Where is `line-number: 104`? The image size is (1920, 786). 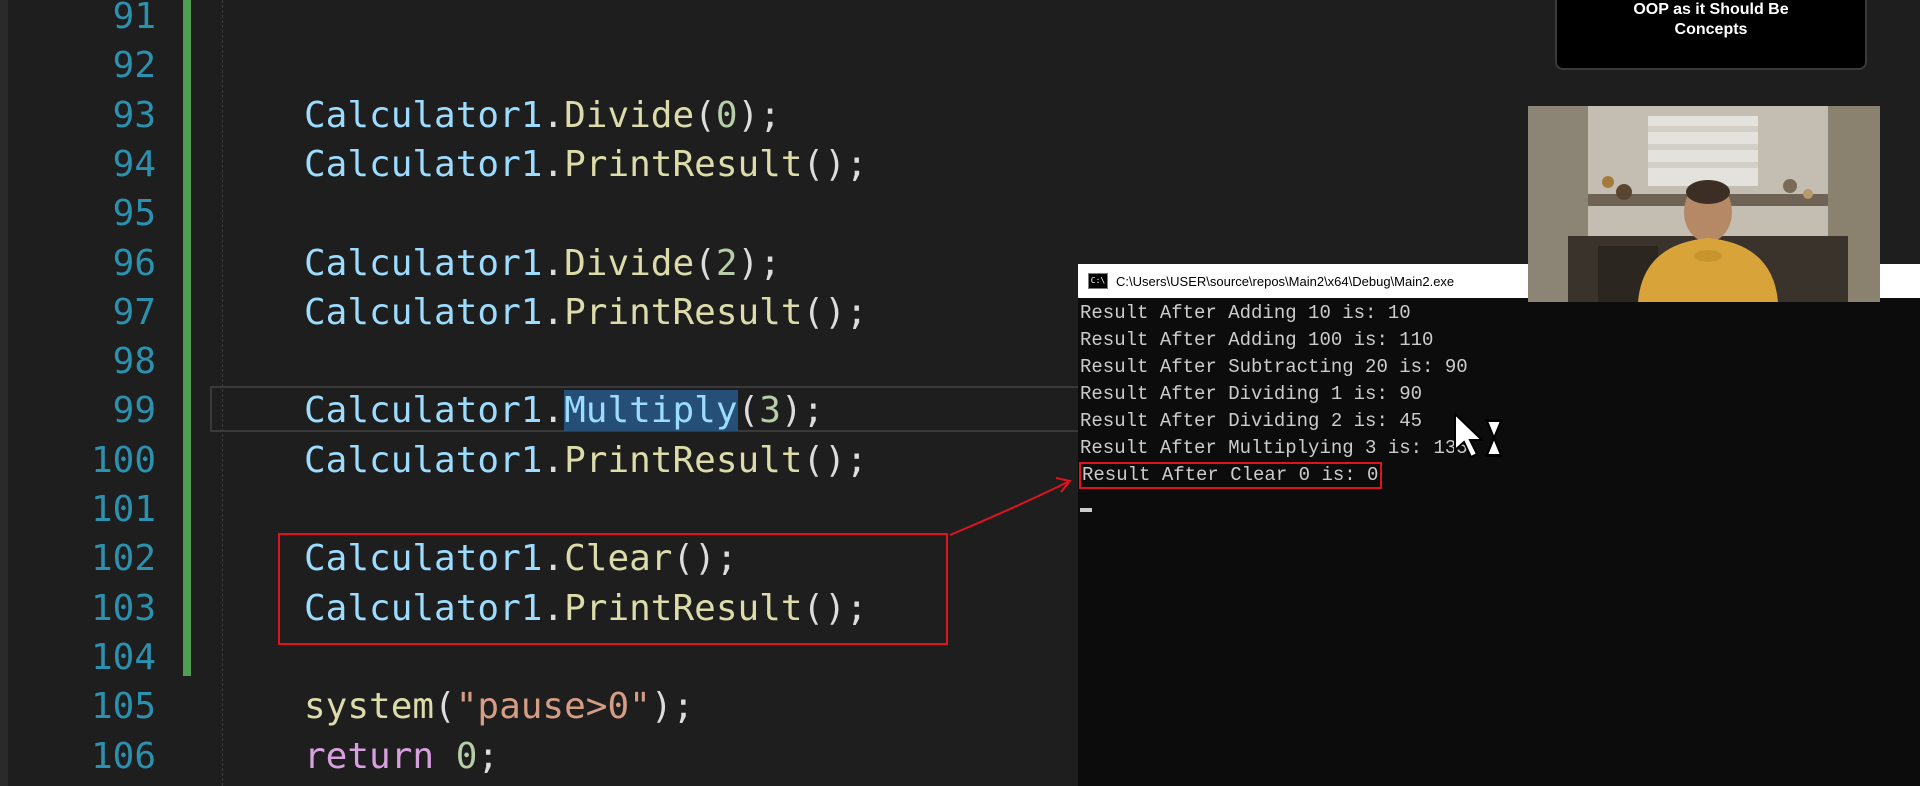 line-number: 104 is located at coordinates (123, 657).